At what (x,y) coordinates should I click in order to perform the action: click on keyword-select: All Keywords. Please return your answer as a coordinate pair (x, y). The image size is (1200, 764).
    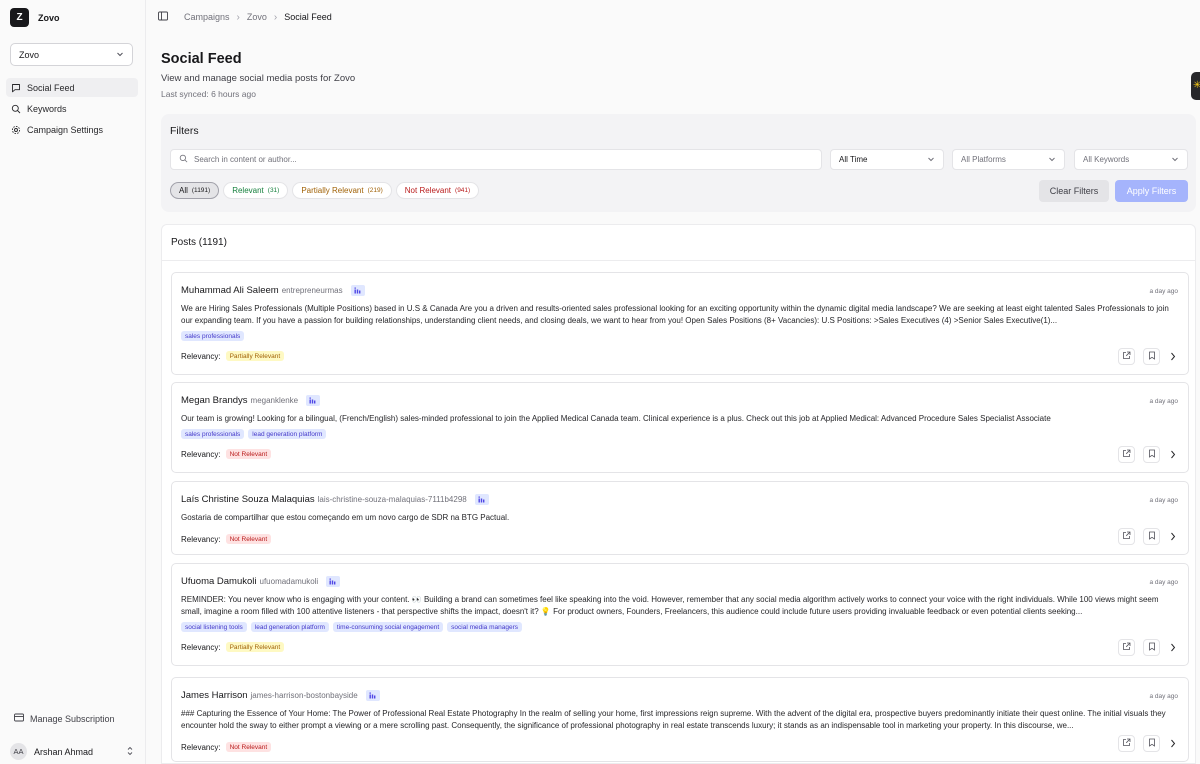
    Looking at the image, I should click on (1131, 159).